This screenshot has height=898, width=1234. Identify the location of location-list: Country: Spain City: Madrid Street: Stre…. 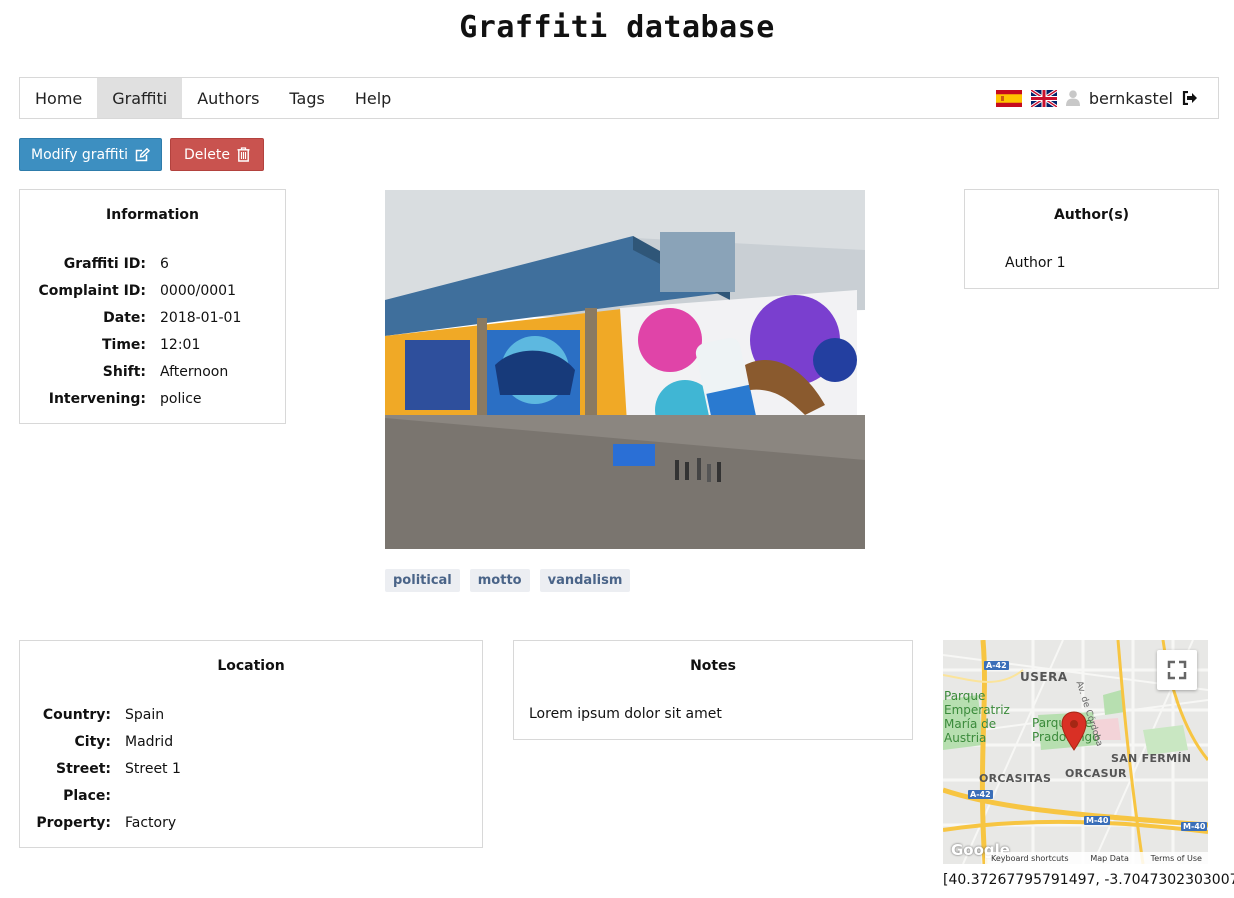
(251, 769).